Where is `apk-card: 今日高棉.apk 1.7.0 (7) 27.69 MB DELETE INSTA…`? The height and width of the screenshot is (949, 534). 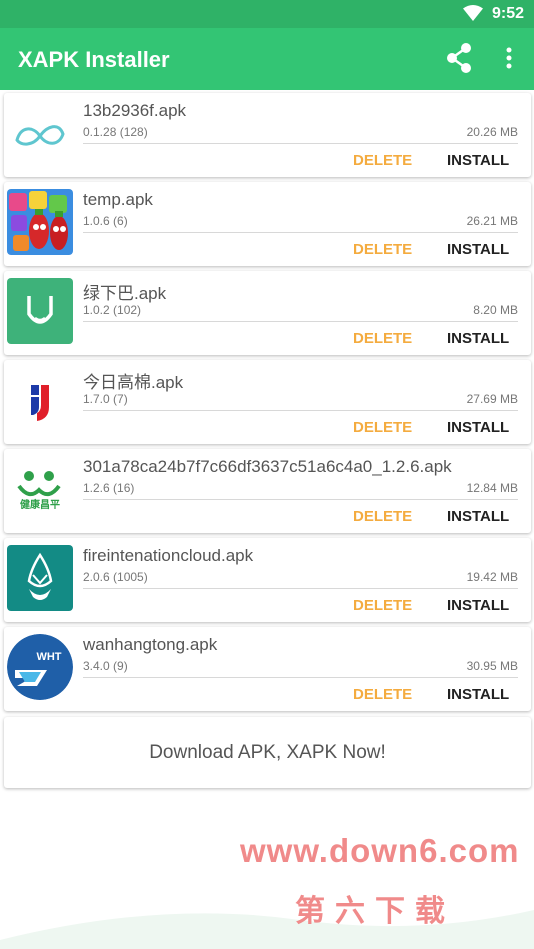 apk-card: 今日高棉.apk 1.7.0 (7) 27.69 MB DELETE INSTA… is located at coordinates (267, 402).